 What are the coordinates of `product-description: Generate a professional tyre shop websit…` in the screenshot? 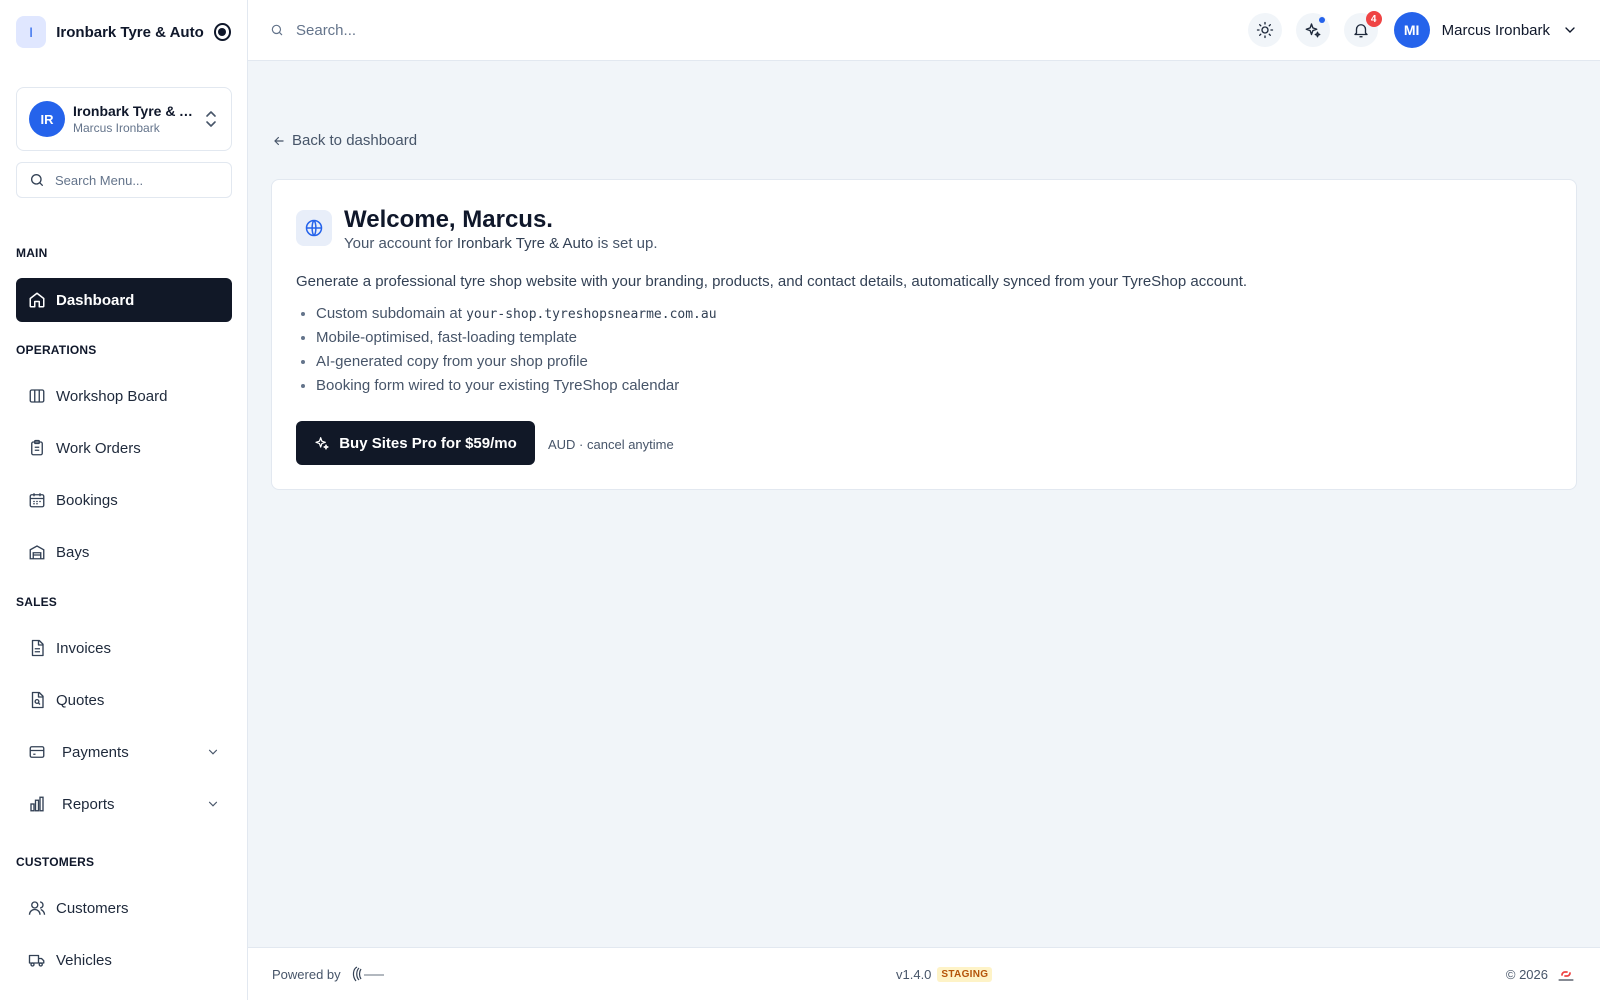 It's located at (772, 281).